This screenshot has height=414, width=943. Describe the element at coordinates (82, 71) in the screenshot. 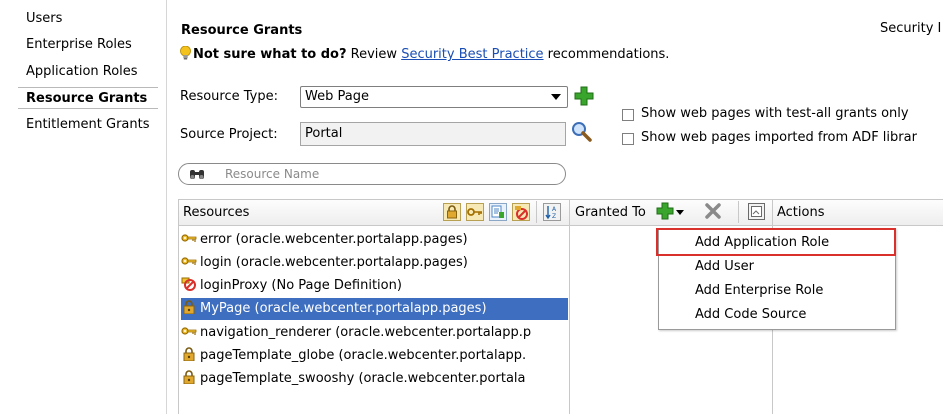

I see `sidebar-item-application-roles: Application Roles` at that location.